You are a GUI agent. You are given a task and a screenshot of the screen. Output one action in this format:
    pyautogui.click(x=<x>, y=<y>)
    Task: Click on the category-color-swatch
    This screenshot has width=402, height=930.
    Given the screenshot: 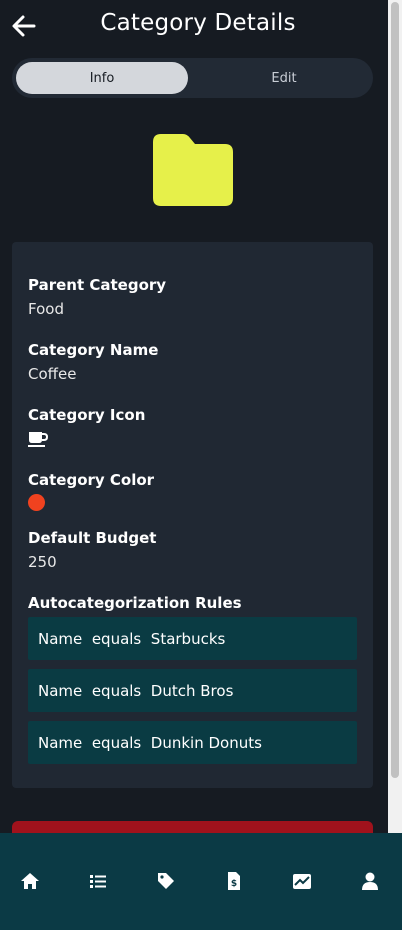 What is the action you would take?
    pyautogui.click(x=36, y=502)
    